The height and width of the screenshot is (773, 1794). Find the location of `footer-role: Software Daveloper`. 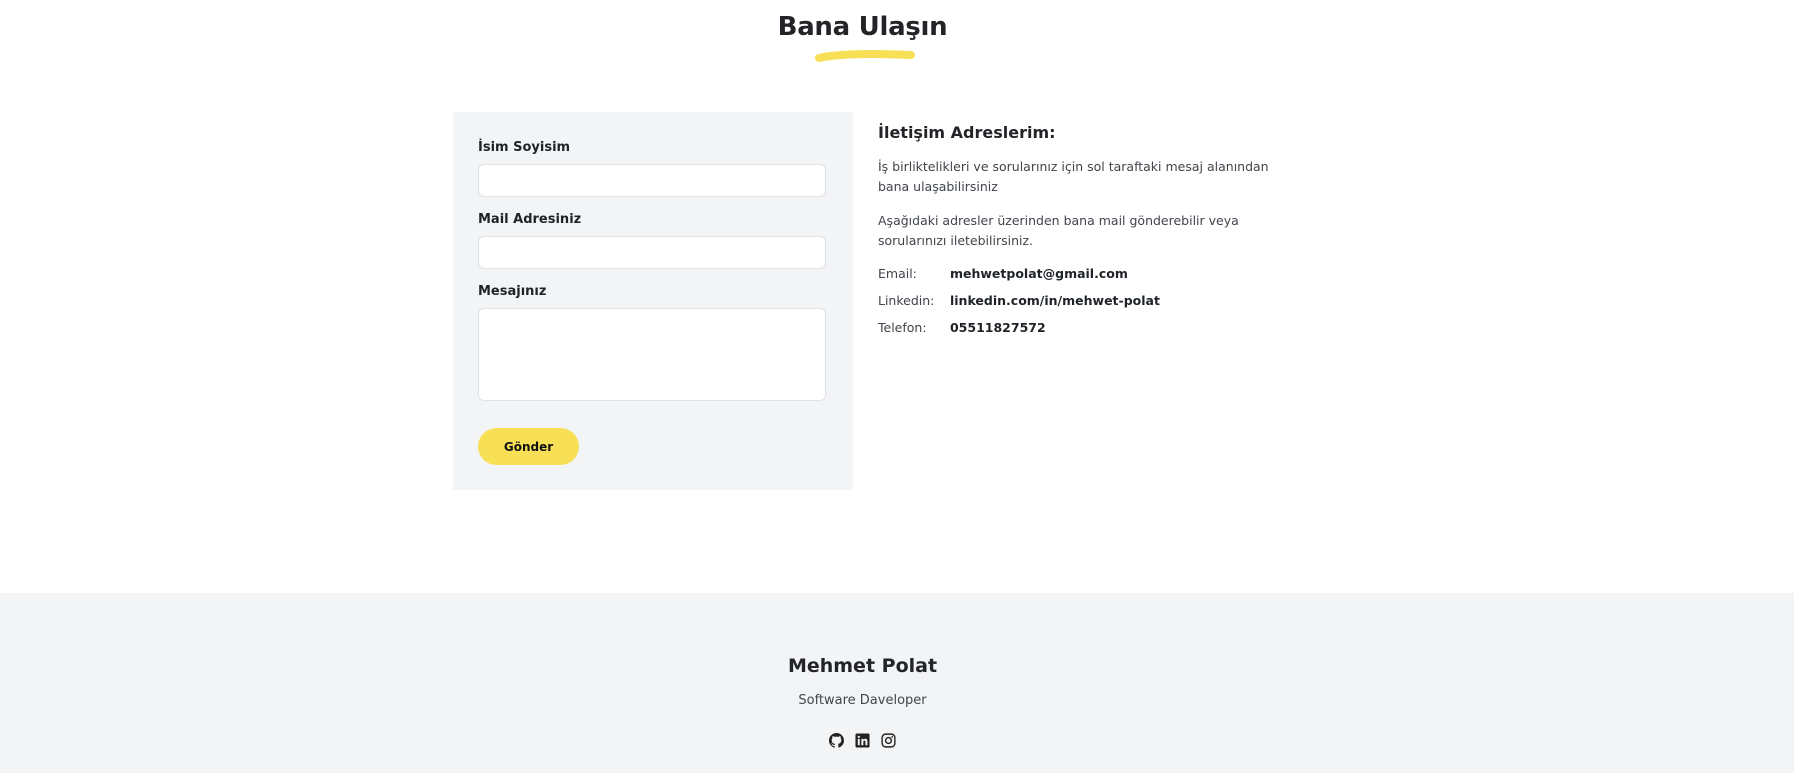

footer-role: Software Daveloper is located at coordinates (862, 700).